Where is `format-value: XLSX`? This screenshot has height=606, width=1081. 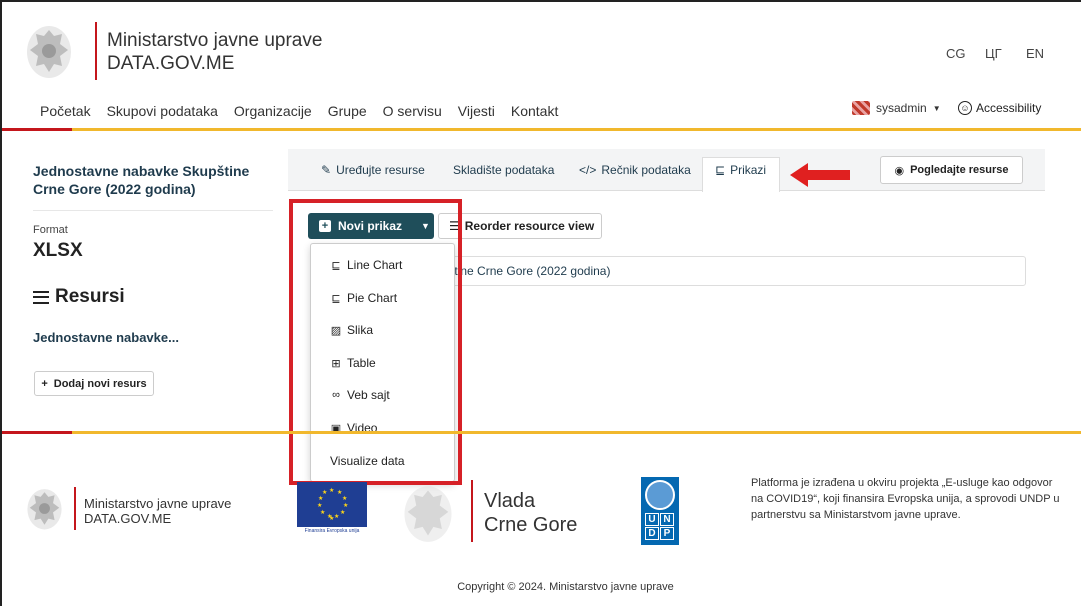
format-value: XLSX is located at coordinates (58, 250).